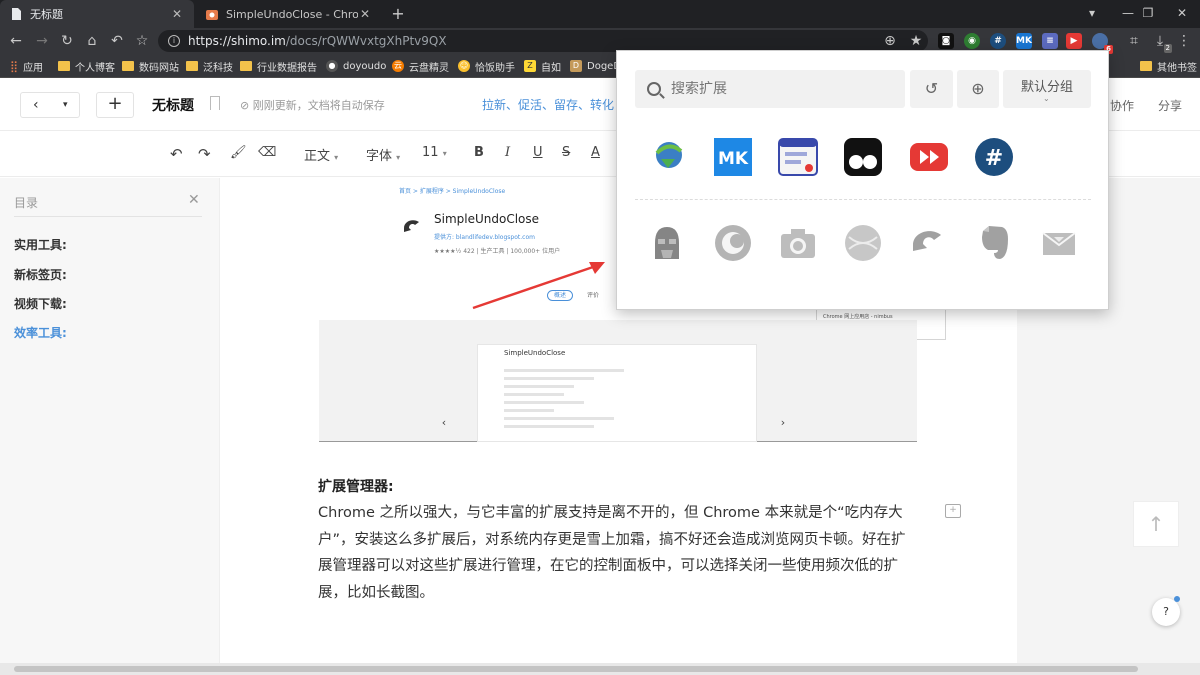 This screenshot has height=675, width=1200. I want to click on divider, so click(863, 199).